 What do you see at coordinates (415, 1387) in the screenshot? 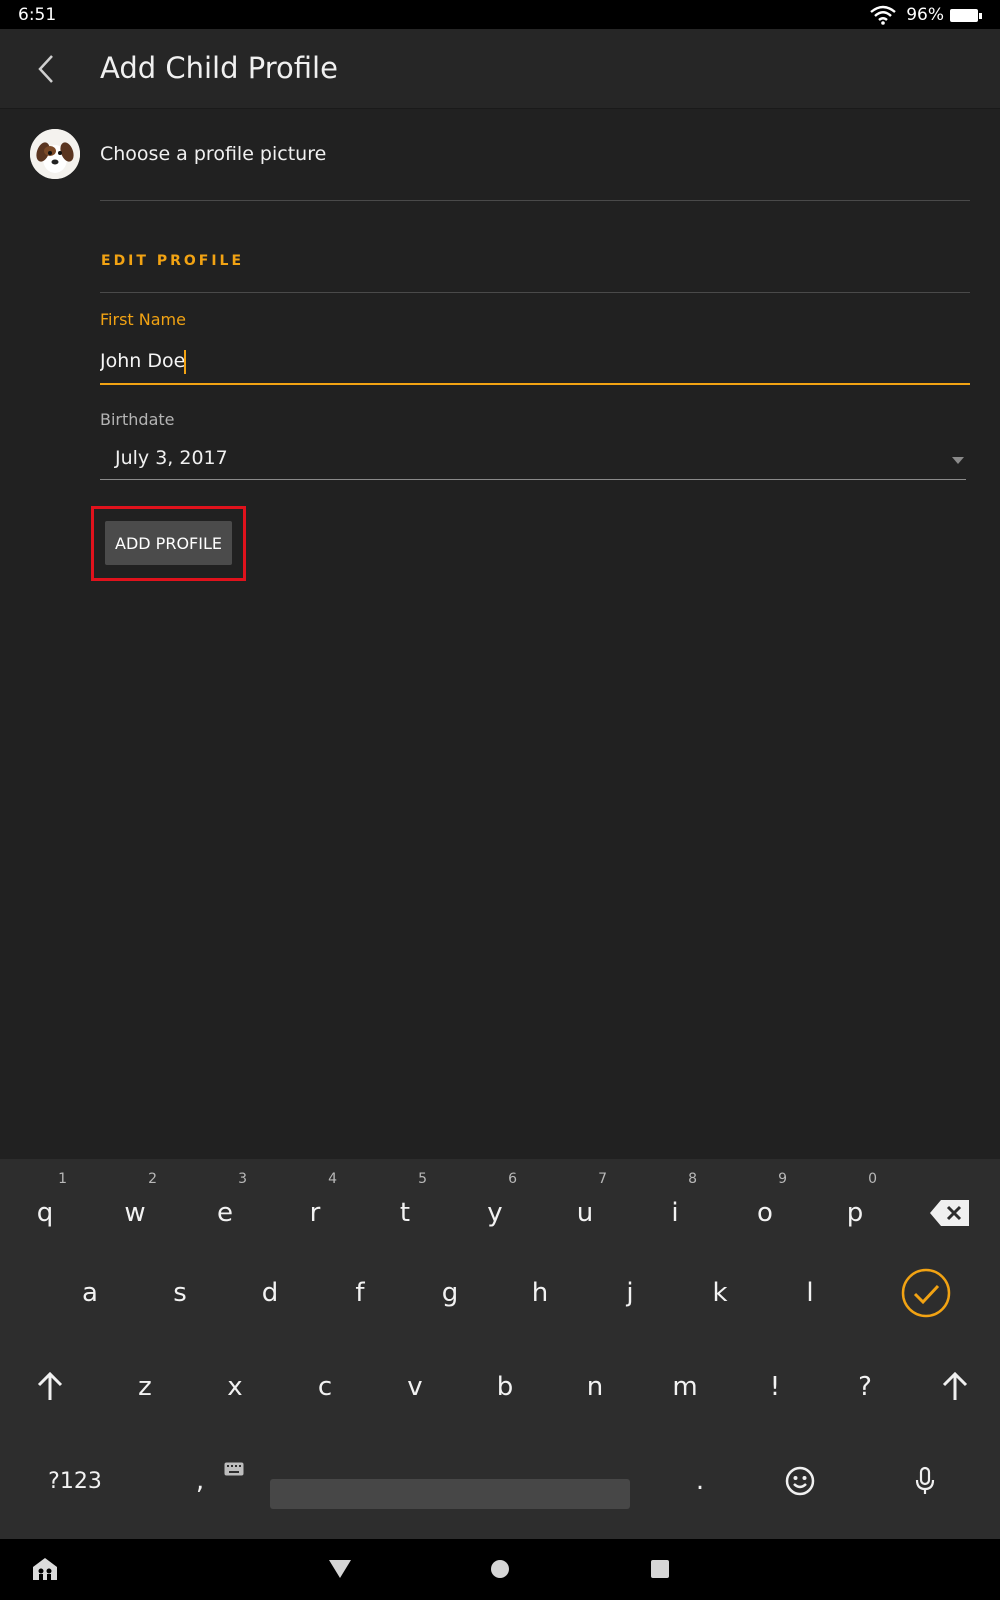
I see `key-v: v` at bounding box center [415, 1387].